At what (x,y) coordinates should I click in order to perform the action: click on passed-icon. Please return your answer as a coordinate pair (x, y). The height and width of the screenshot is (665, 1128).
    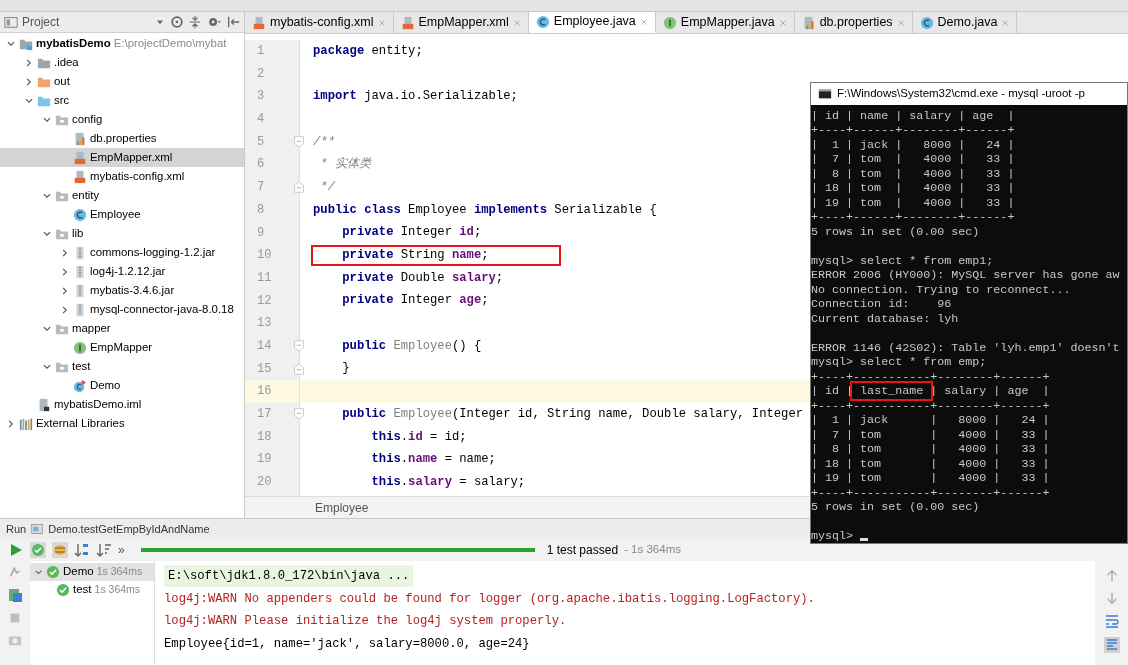
    Looking at the image, I should click on (63, 590).